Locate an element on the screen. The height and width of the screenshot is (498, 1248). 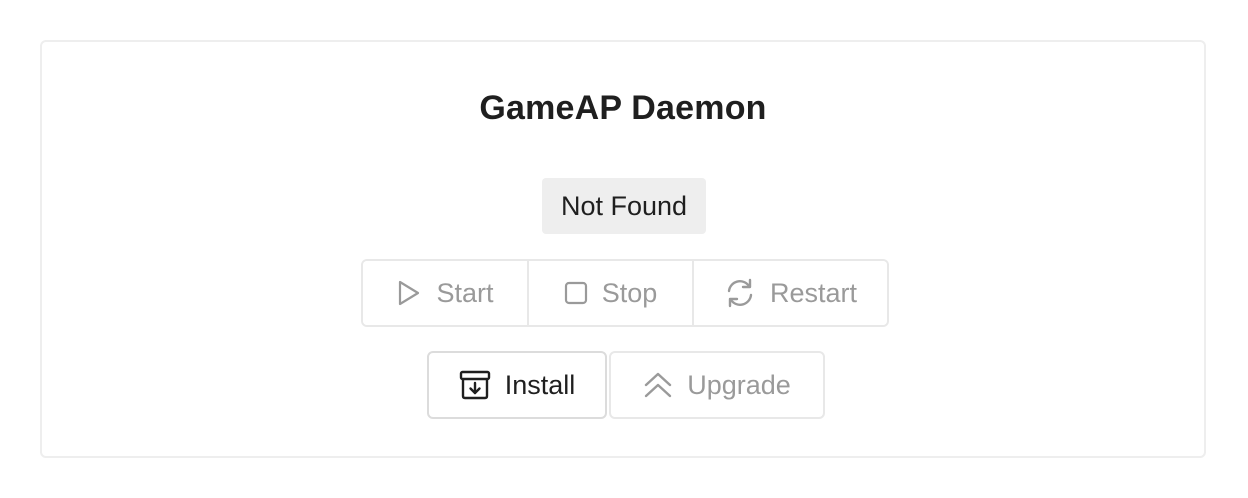
start-button-label: Start is located at coordinates (465, 292).